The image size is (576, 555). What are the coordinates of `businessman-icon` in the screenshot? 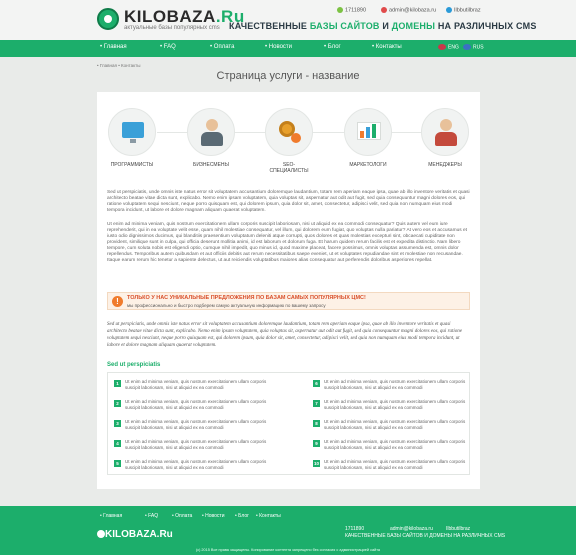 It's located at (211, 132).